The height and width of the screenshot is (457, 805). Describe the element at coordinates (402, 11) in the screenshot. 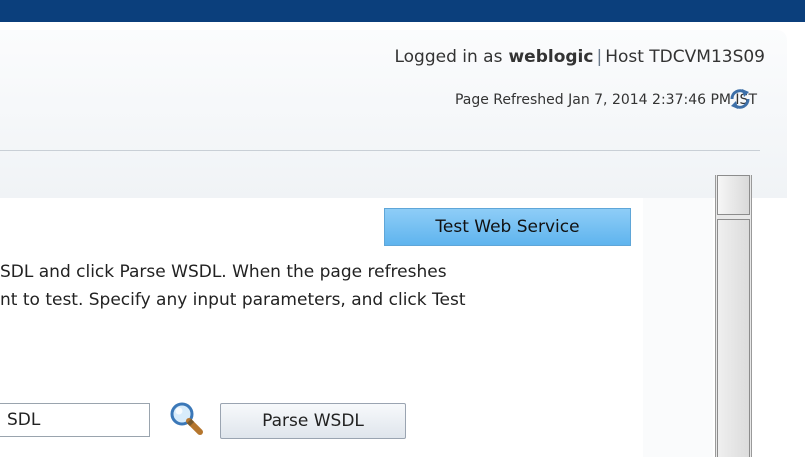

I see `top-bar` at that location.